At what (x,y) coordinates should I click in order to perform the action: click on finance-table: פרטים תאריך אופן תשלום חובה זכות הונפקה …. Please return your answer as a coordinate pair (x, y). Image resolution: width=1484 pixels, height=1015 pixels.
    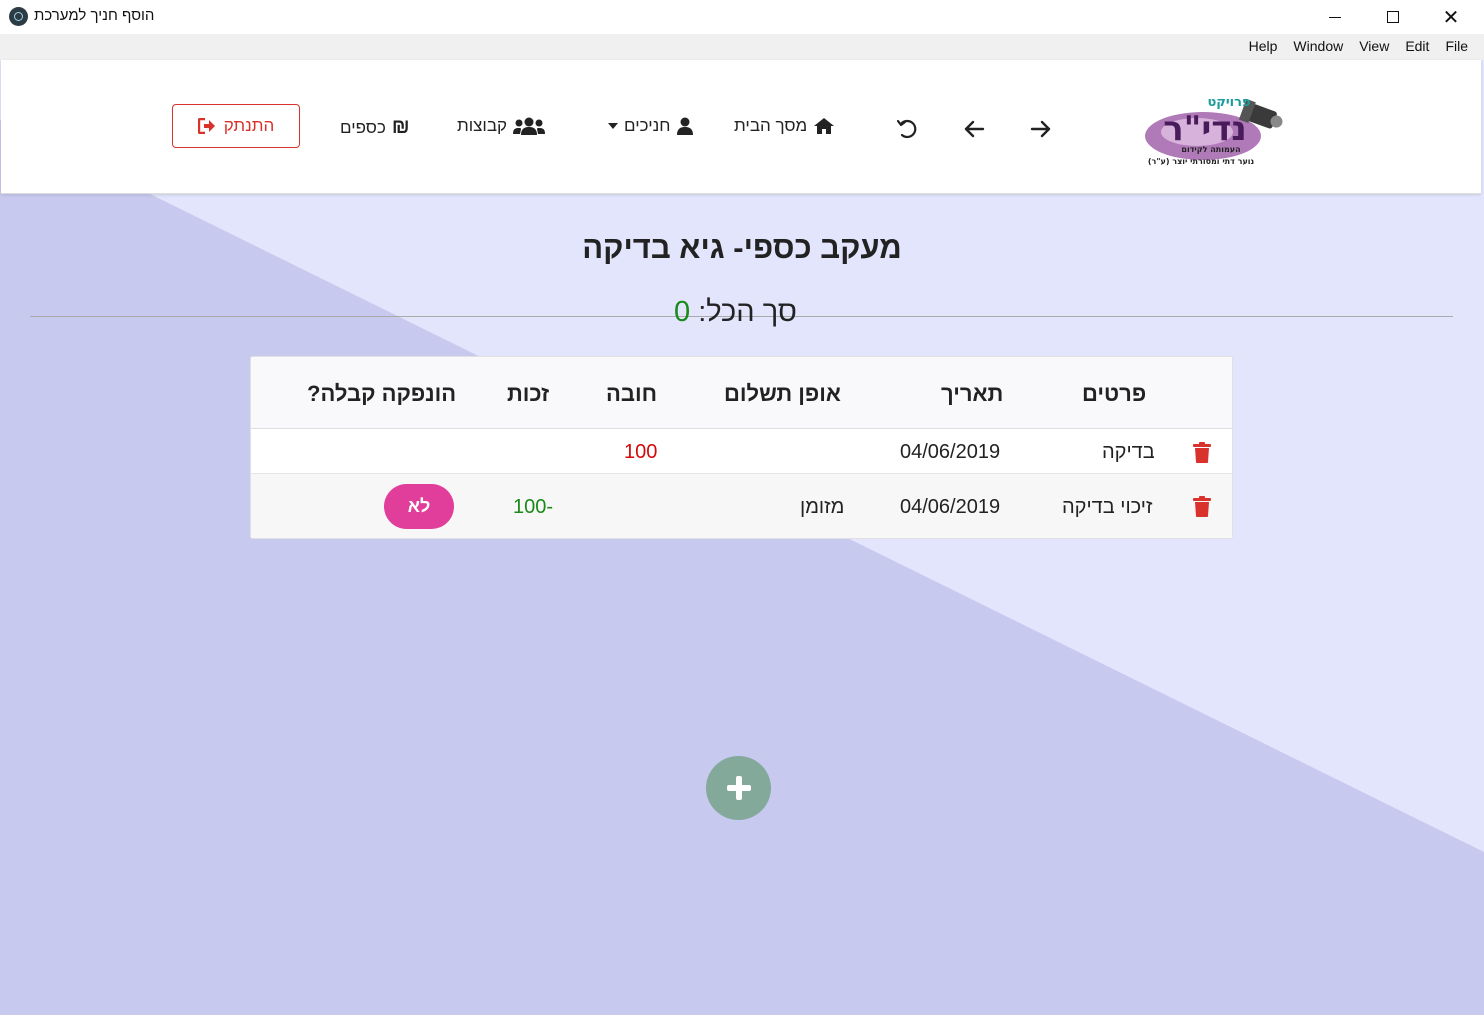
    Looking at the image, I should click on (741, 447).